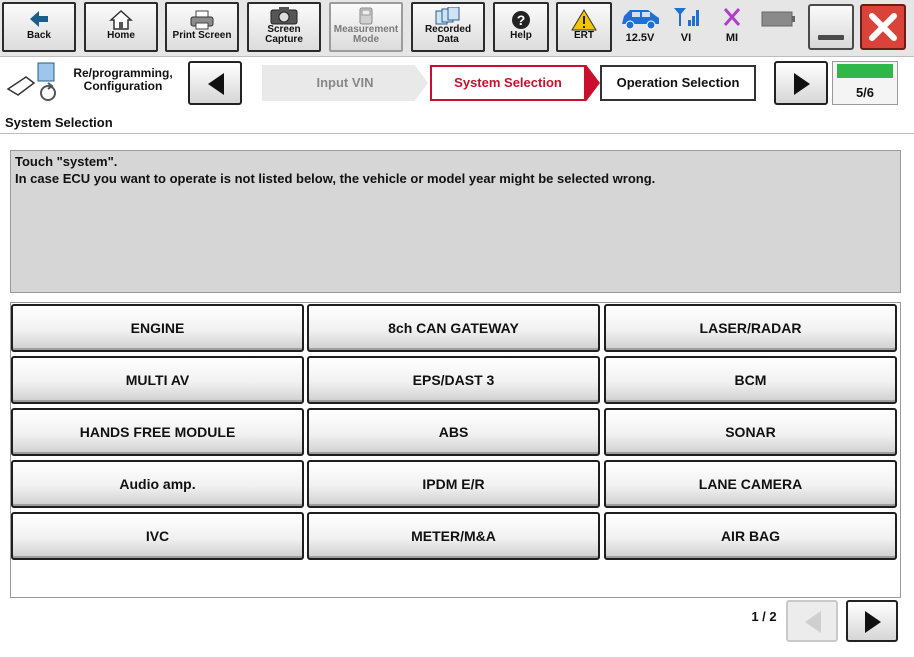 The width and height of the screenshot is (914, 657). Describe the element at coordinates (750, 432) in the screenshot. I see `system-button-sonar: SONAR` at that location.